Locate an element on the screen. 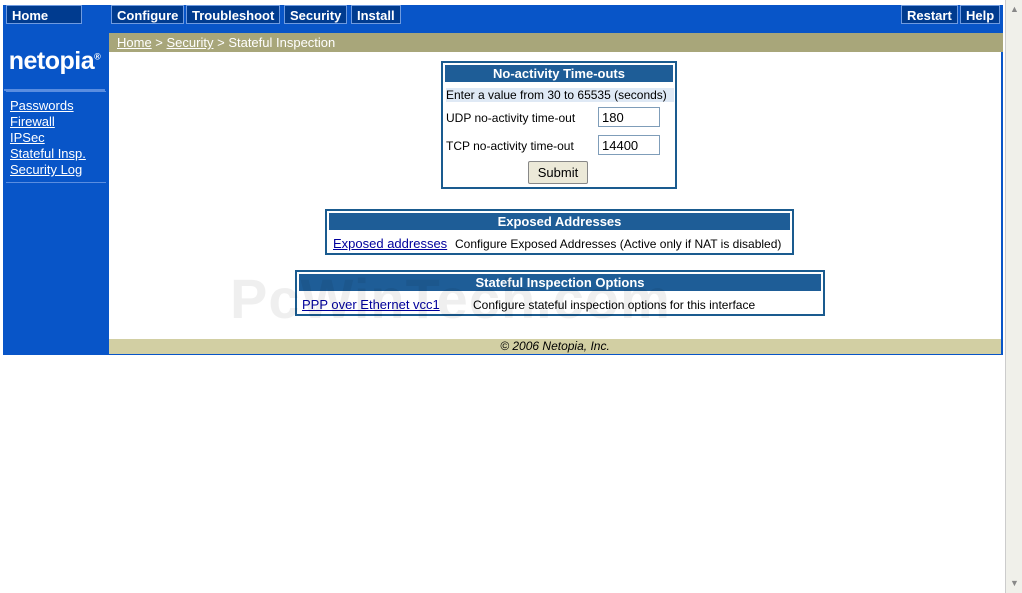  restart-button: Restart is located at coordinates (929, 14).